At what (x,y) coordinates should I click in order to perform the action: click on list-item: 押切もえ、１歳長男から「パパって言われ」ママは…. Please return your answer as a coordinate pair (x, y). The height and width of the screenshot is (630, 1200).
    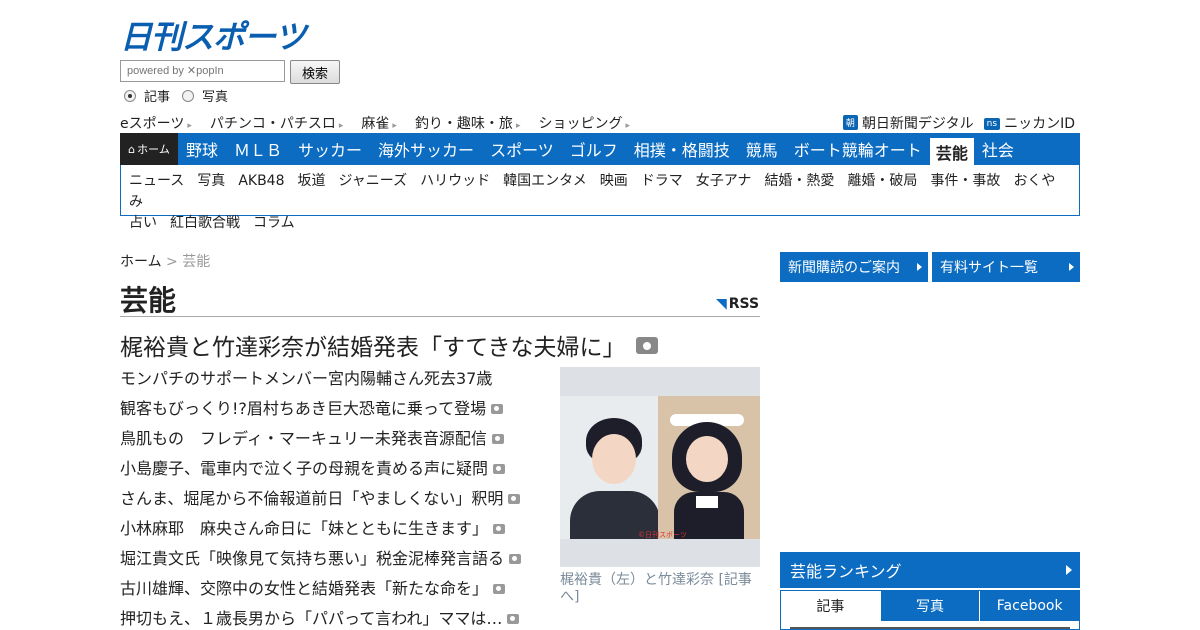
    Looking at the image, I should click on (330, 618).